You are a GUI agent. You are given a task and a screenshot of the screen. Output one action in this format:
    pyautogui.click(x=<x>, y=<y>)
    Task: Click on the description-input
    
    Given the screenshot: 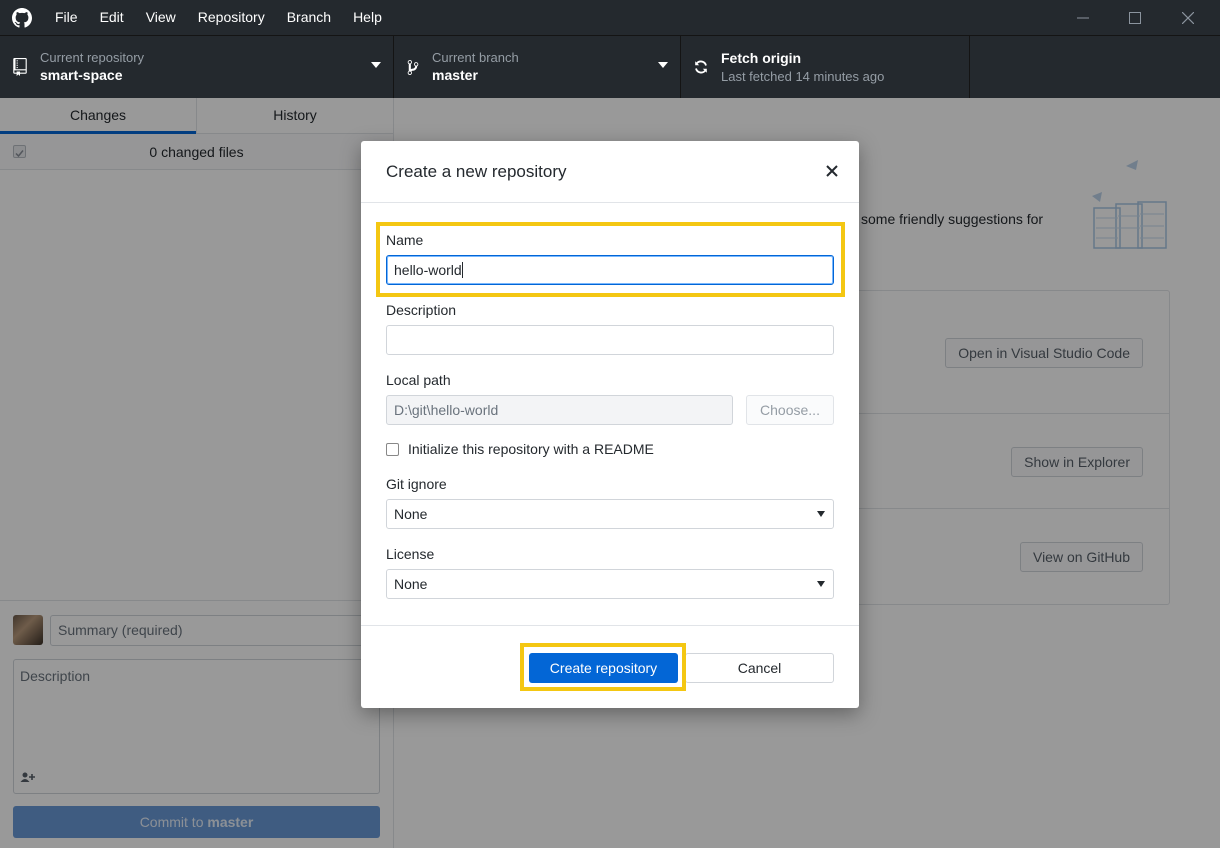 What is the action you would take?
    pyautogui.click(x=610, y=340)
    